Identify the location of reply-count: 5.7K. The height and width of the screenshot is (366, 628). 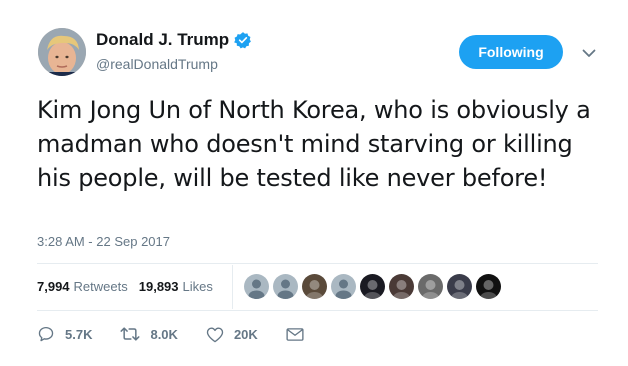
(79, 334).